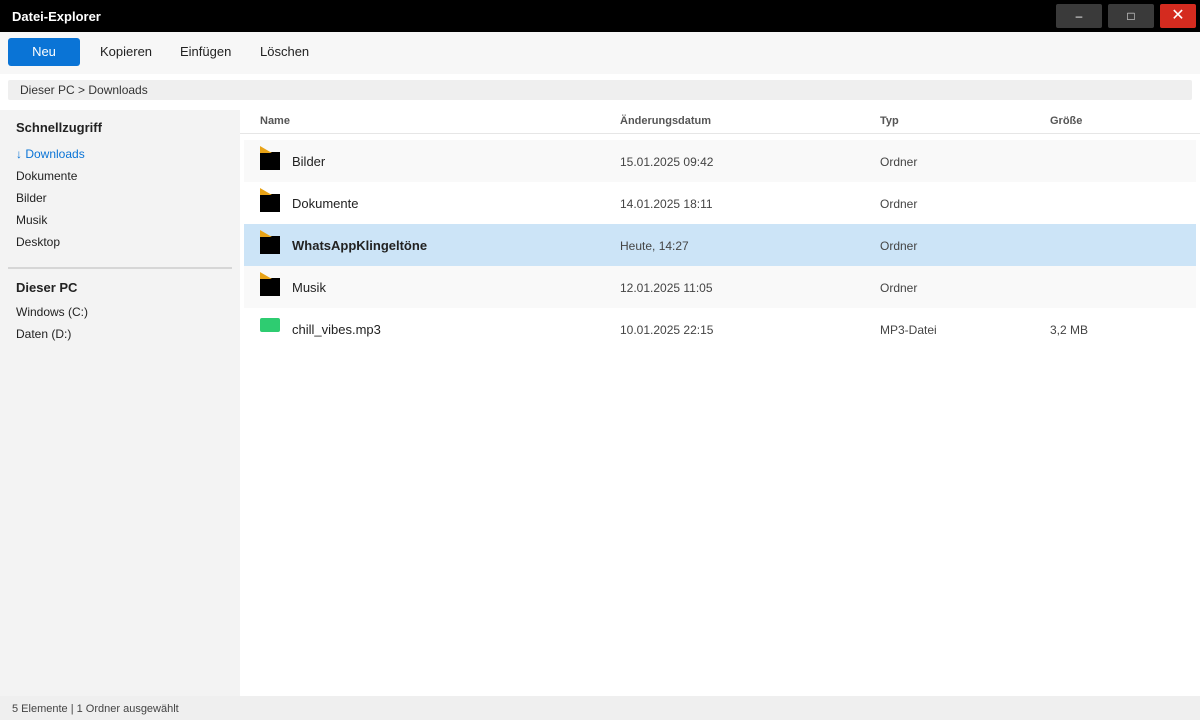 The width and height of the screenshot is (1200, 720). I want to click on paste-button: Einfügen, so click(205, 52).